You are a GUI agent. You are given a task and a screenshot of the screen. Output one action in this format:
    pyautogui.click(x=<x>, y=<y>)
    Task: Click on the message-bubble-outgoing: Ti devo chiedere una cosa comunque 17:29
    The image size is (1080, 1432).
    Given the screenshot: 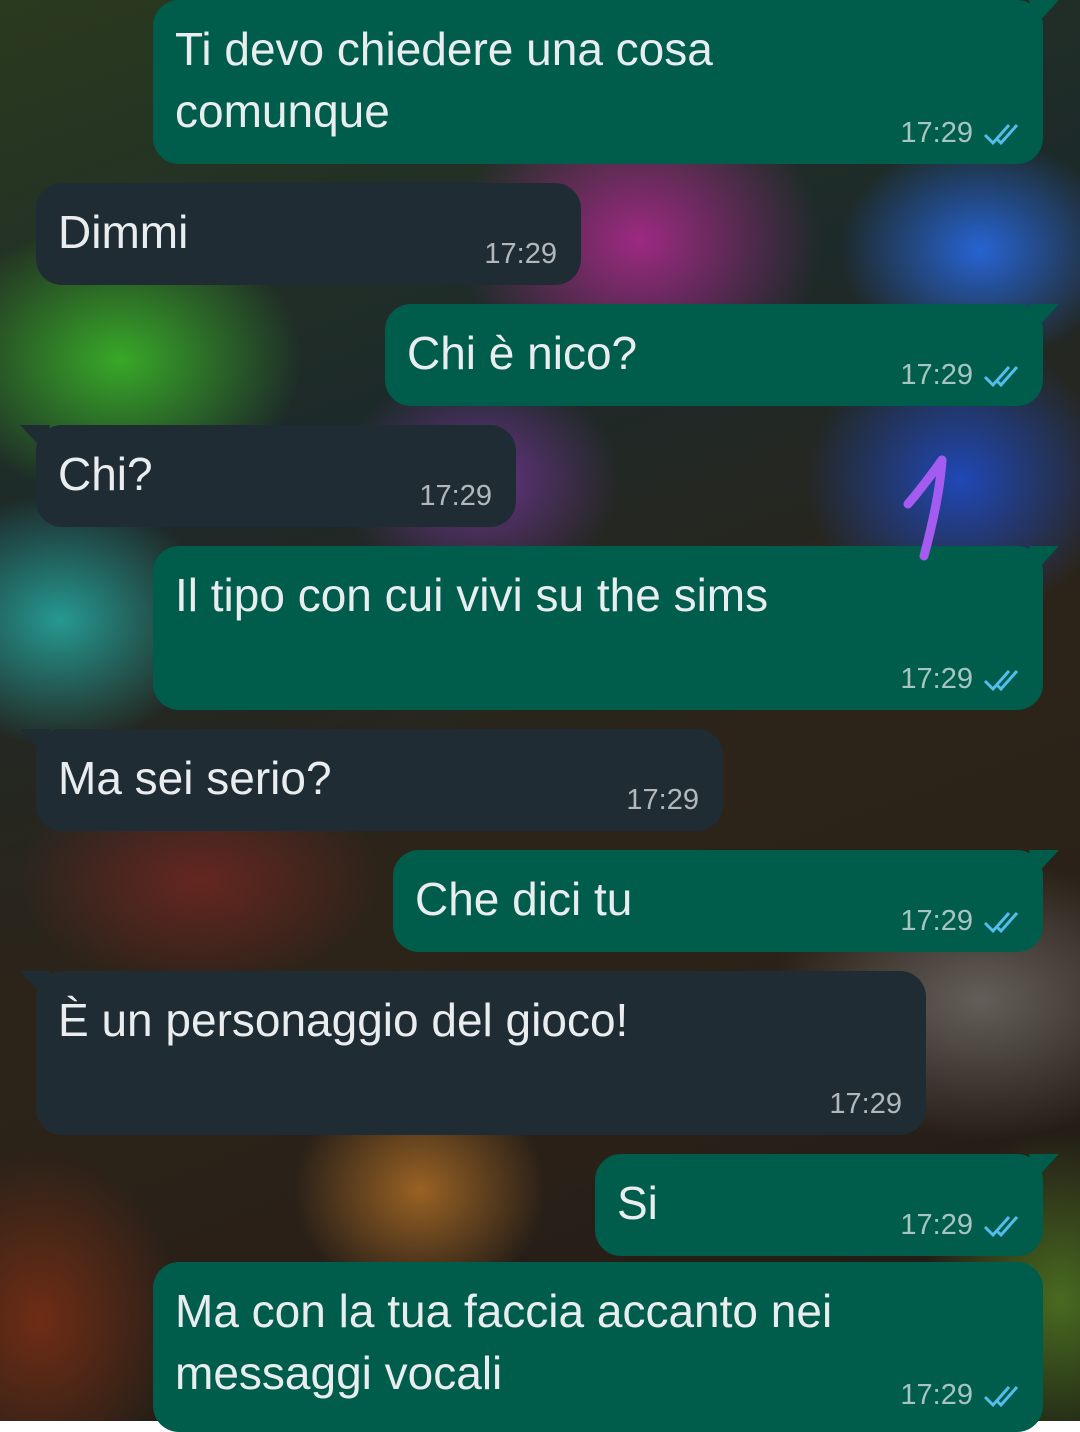 What is the action you would take?
    pyautogui.click(x=606, y=82)
    